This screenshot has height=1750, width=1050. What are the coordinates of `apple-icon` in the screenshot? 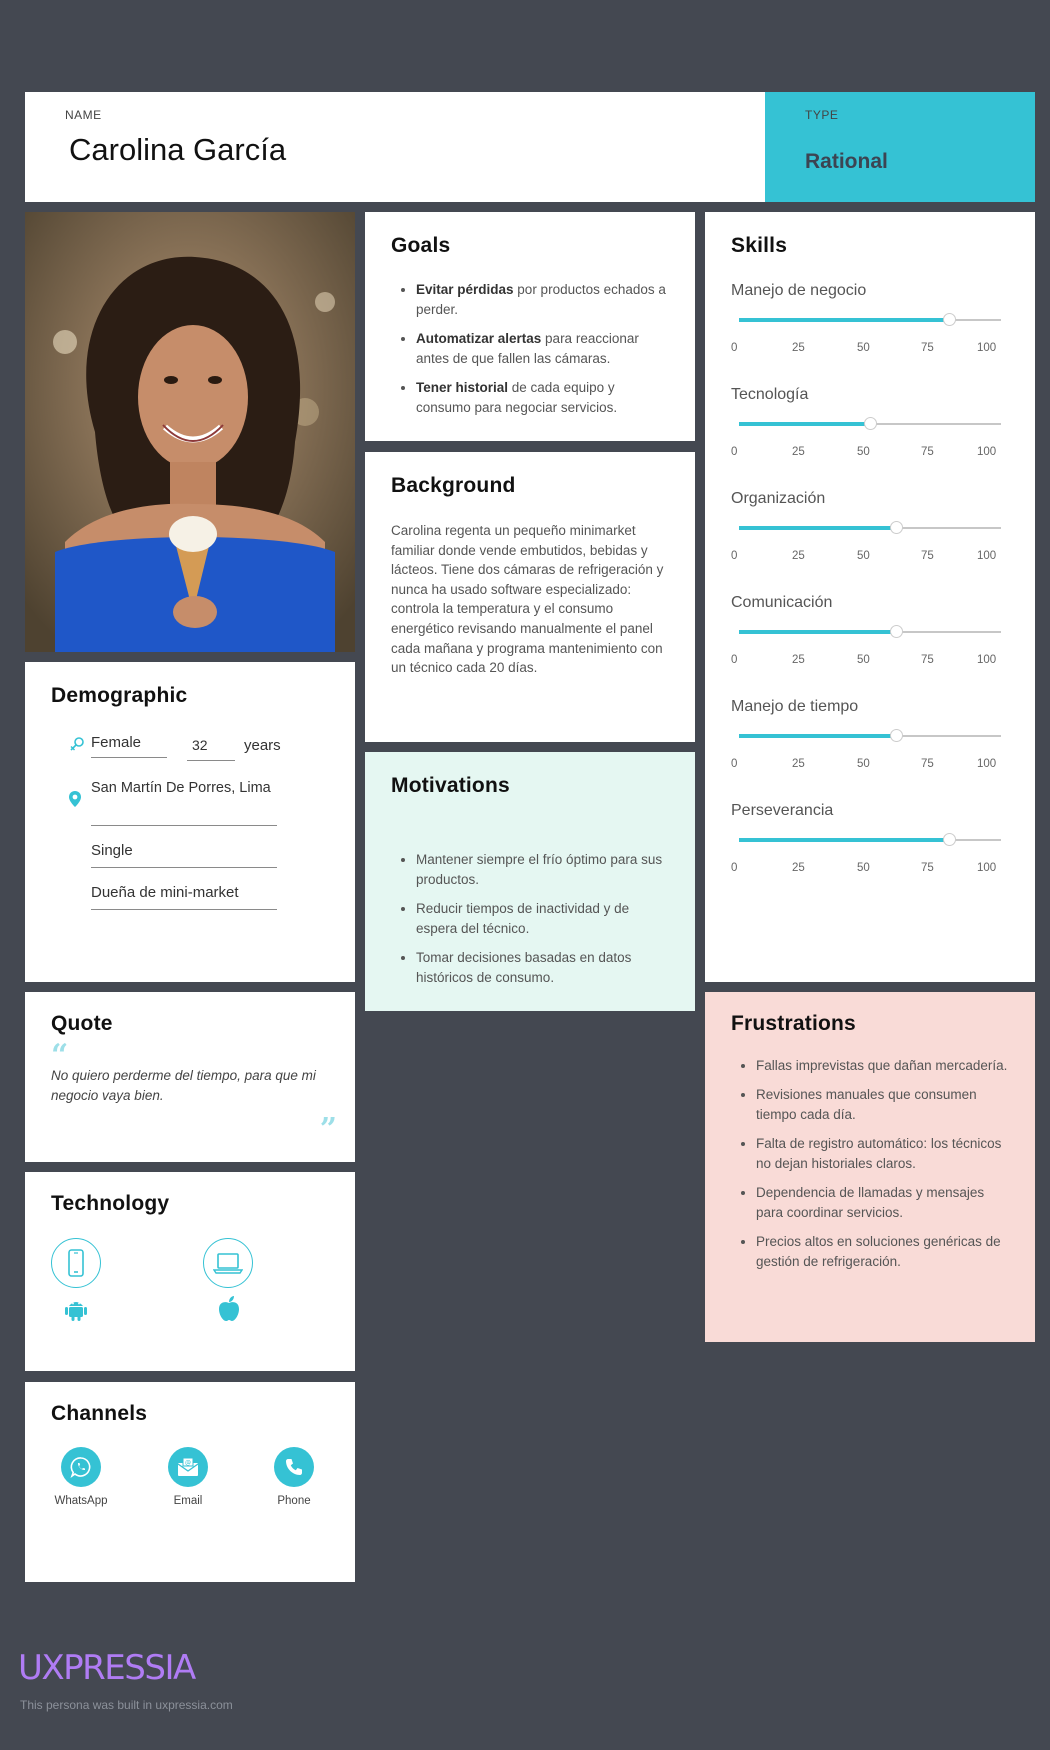 It's located at (229, 1310).